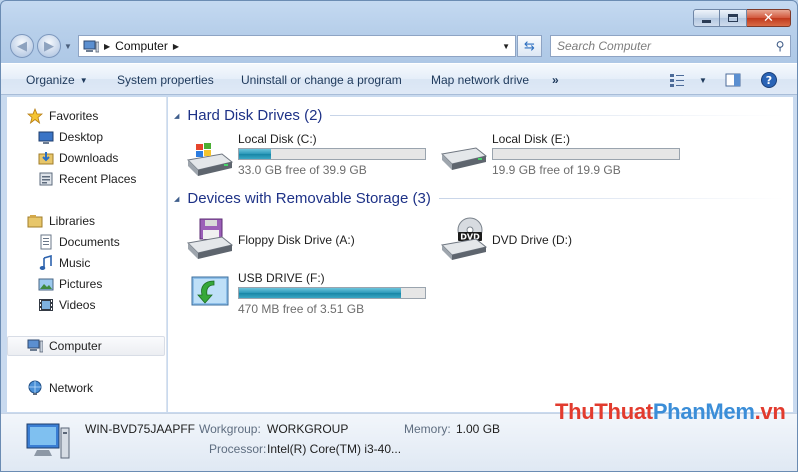 The image size is (798, 472). What do you see at coordinates (238, 449) in the screenshot?
I see `processor-label: Processor:` at bounding box center [238, 449].